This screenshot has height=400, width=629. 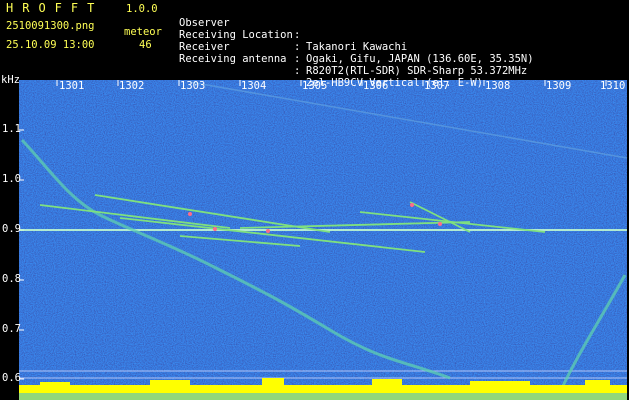 I want to click on bottom-cyan-strip, so click(x=323, y=396).